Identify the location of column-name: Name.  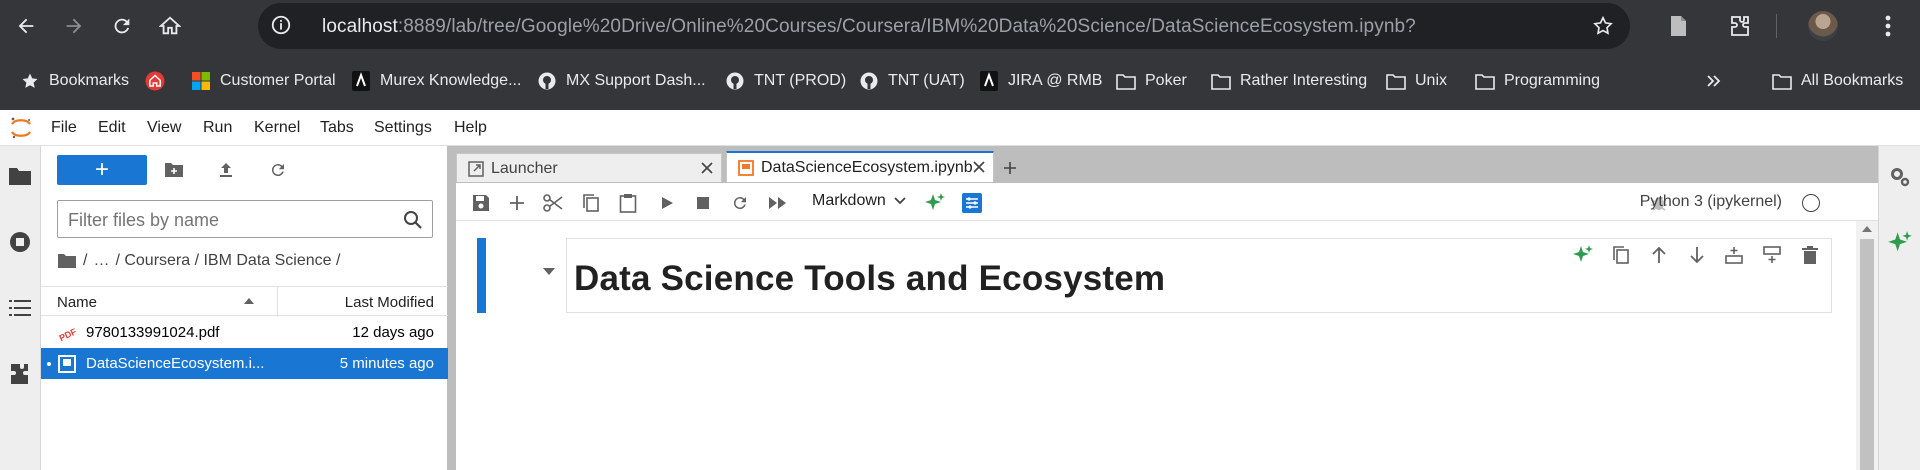
(77, 302).